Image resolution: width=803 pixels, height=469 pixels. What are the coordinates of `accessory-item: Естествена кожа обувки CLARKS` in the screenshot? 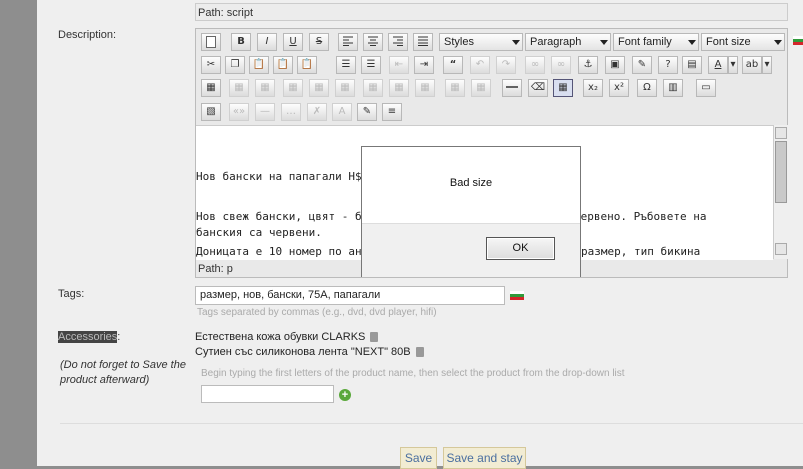 It's located at (287, 337).